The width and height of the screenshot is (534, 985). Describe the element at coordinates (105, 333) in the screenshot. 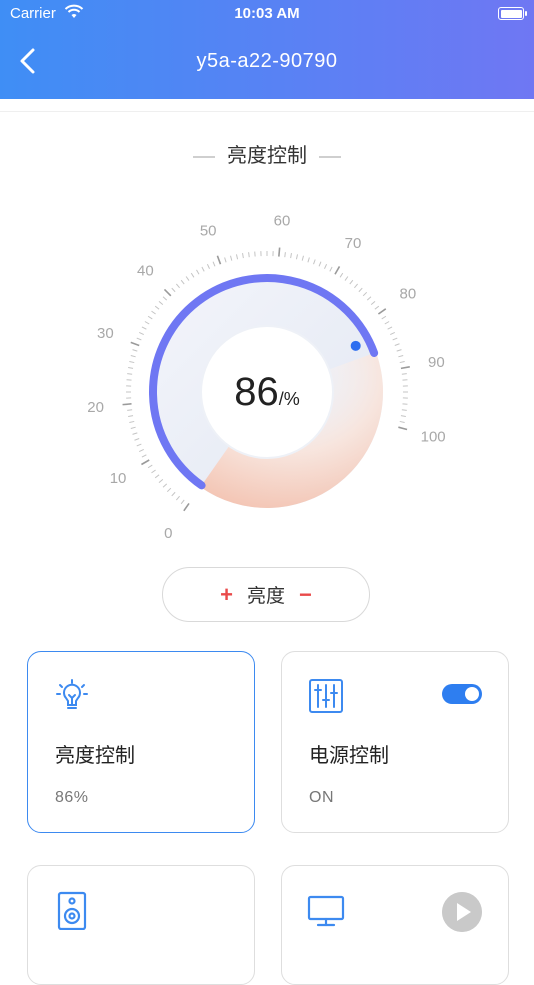

I see `gauge-tick-label: 30` at that location.